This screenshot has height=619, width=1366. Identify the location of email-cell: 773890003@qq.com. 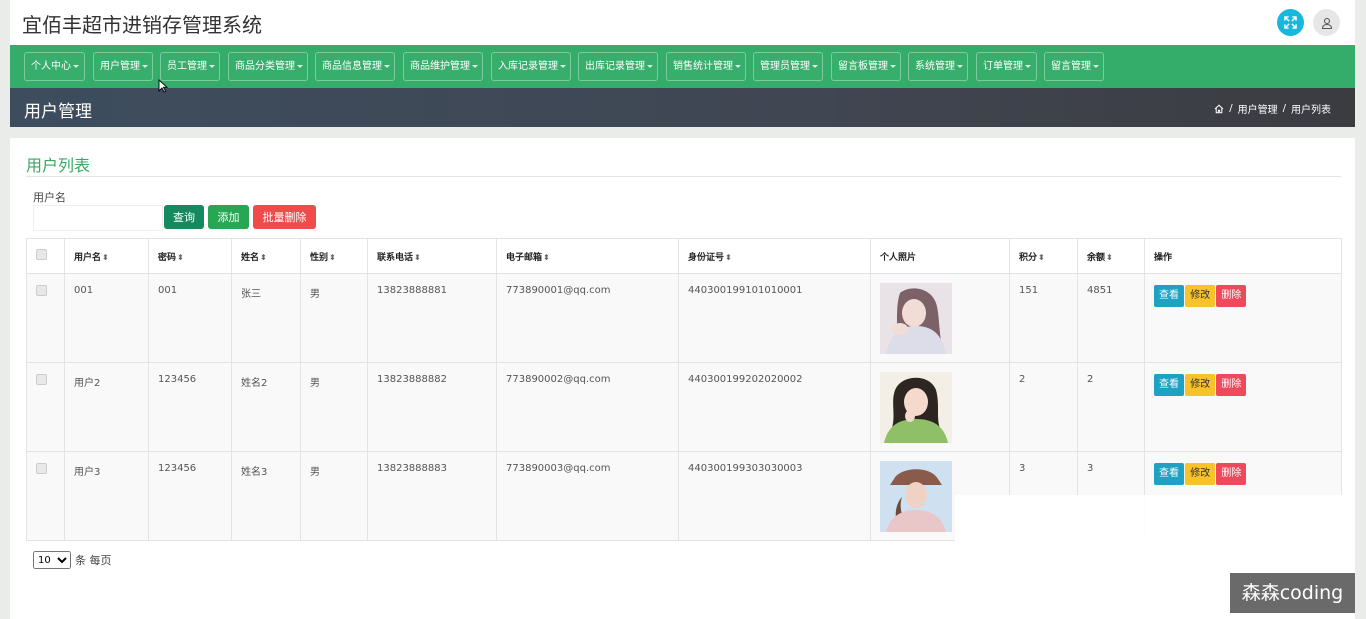
(587, 496).